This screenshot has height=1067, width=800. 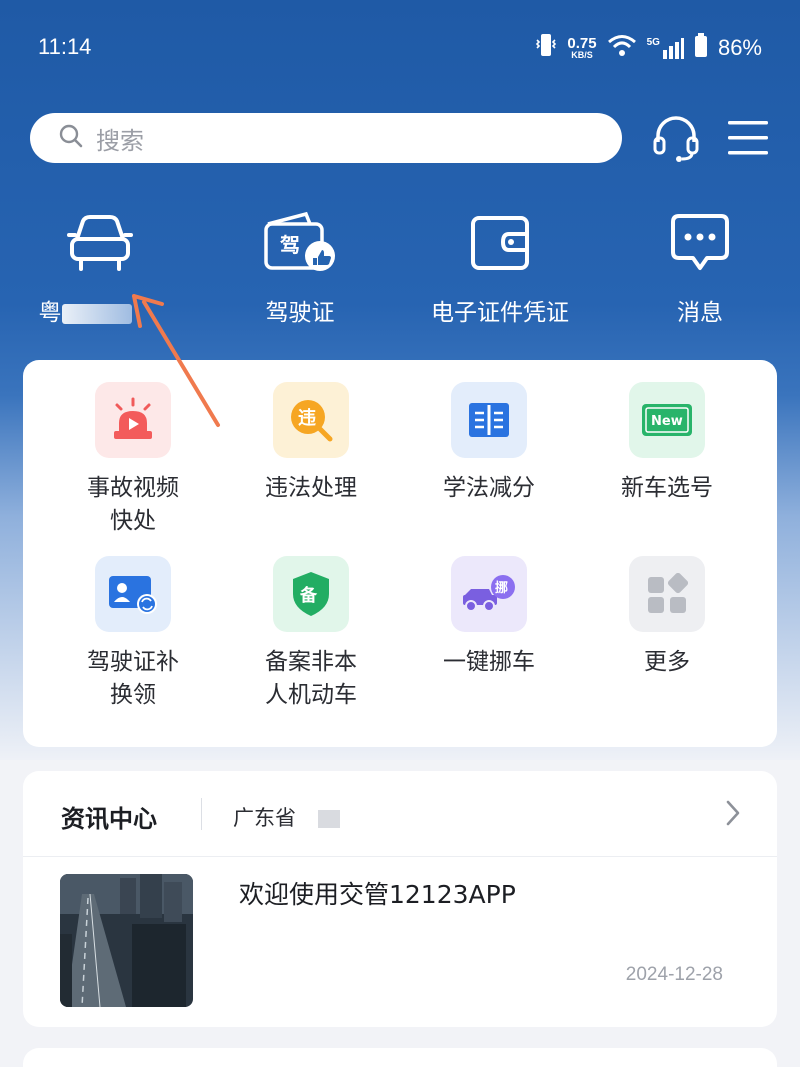 I want to click on message-icon, so click(x=700, y=242).